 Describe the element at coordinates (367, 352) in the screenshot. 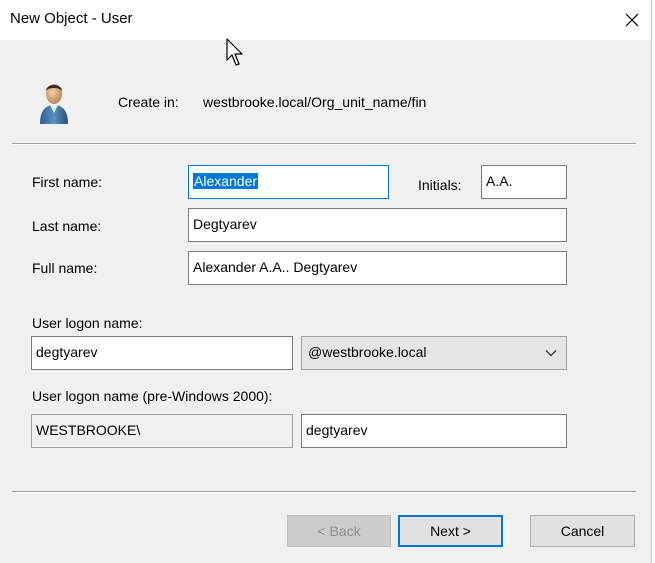

I see `domain-suffix-value: @westbrooke.local` at that location.